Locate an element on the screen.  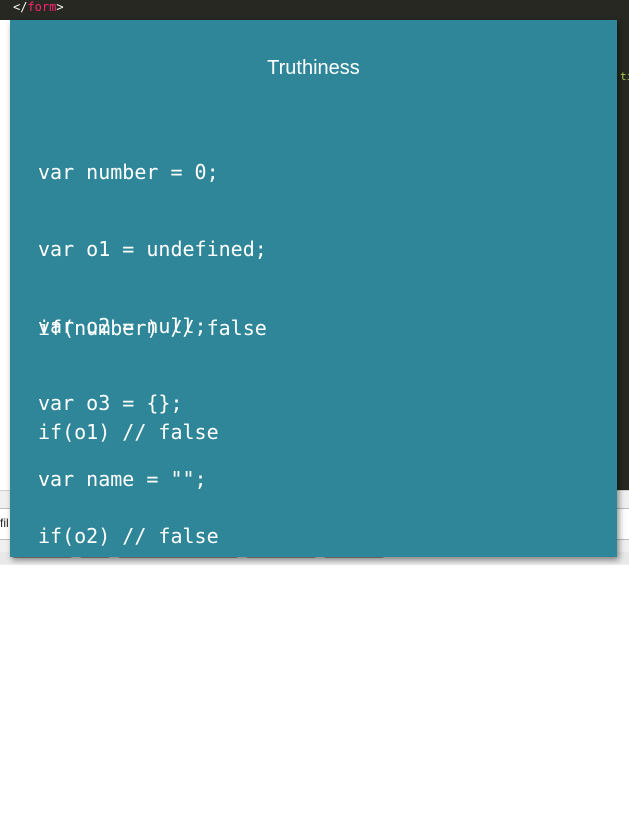
code-line: if(o3) // true is located at coordinates (122, 744).